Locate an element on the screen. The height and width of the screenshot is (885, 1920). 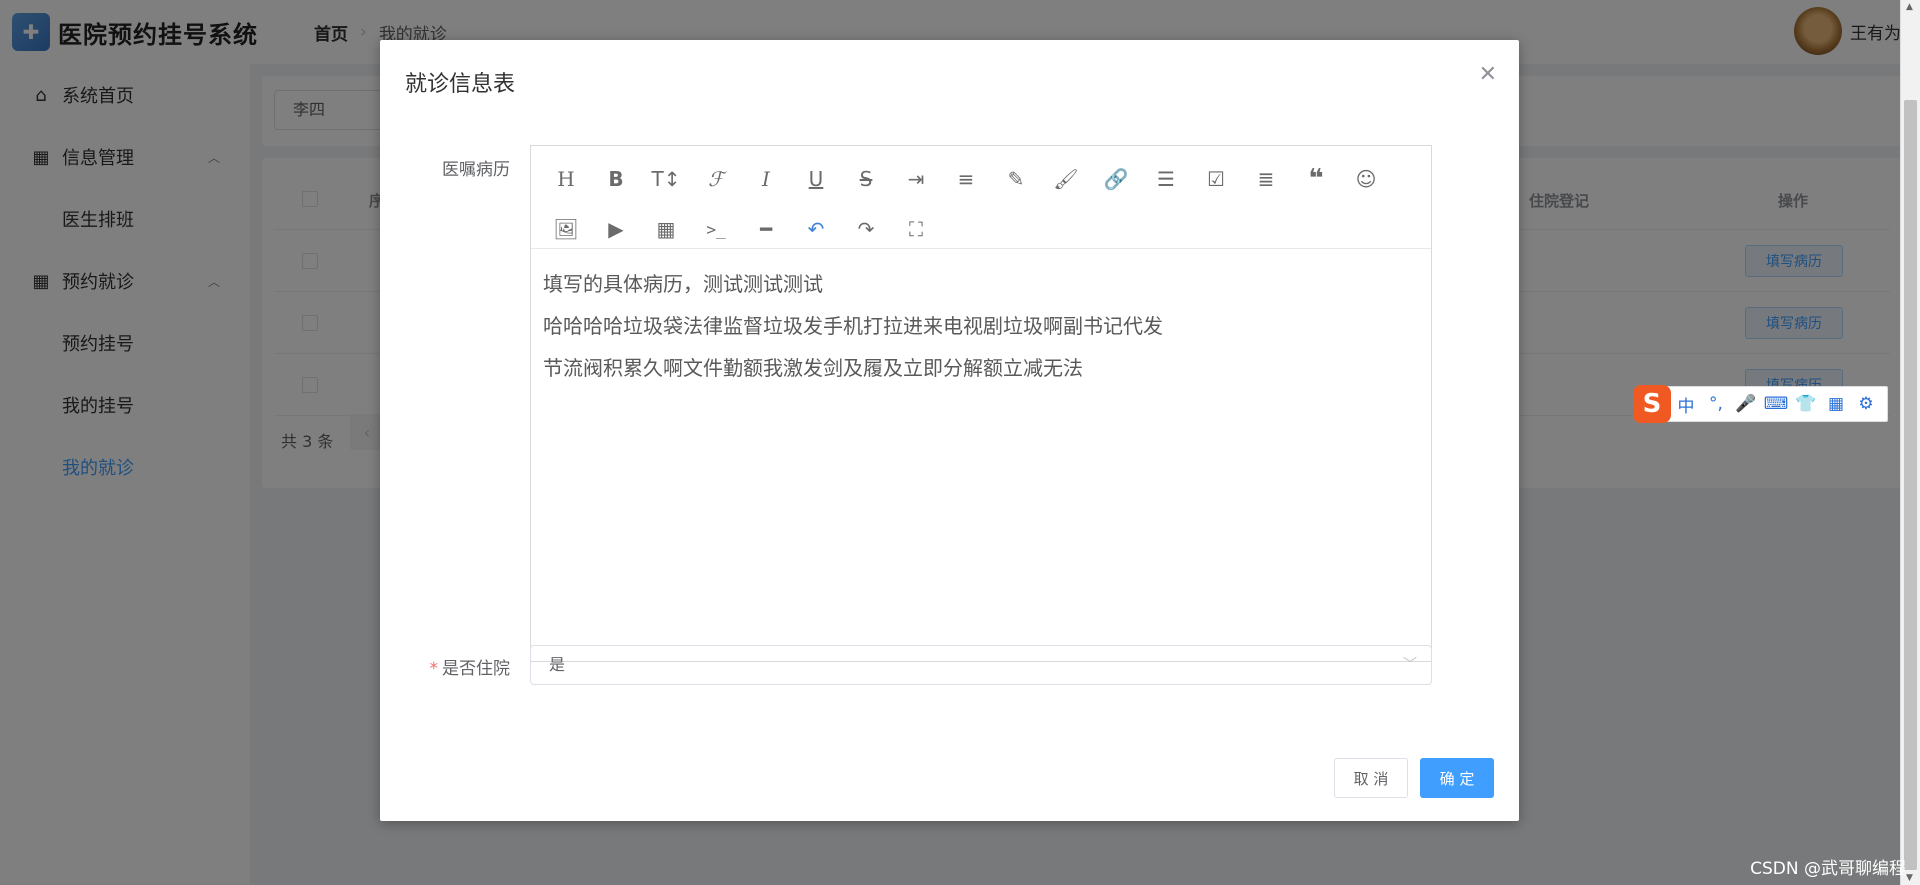
bold-icon: B is located at coordinates (616, 179).